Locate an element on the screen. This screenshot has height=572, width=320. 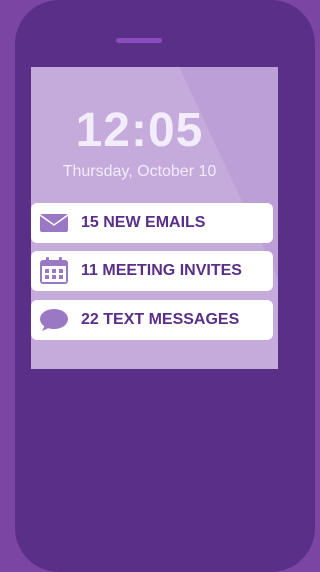
notification-label: 11 MEETING INVITES is located at coordinates (161, 270).